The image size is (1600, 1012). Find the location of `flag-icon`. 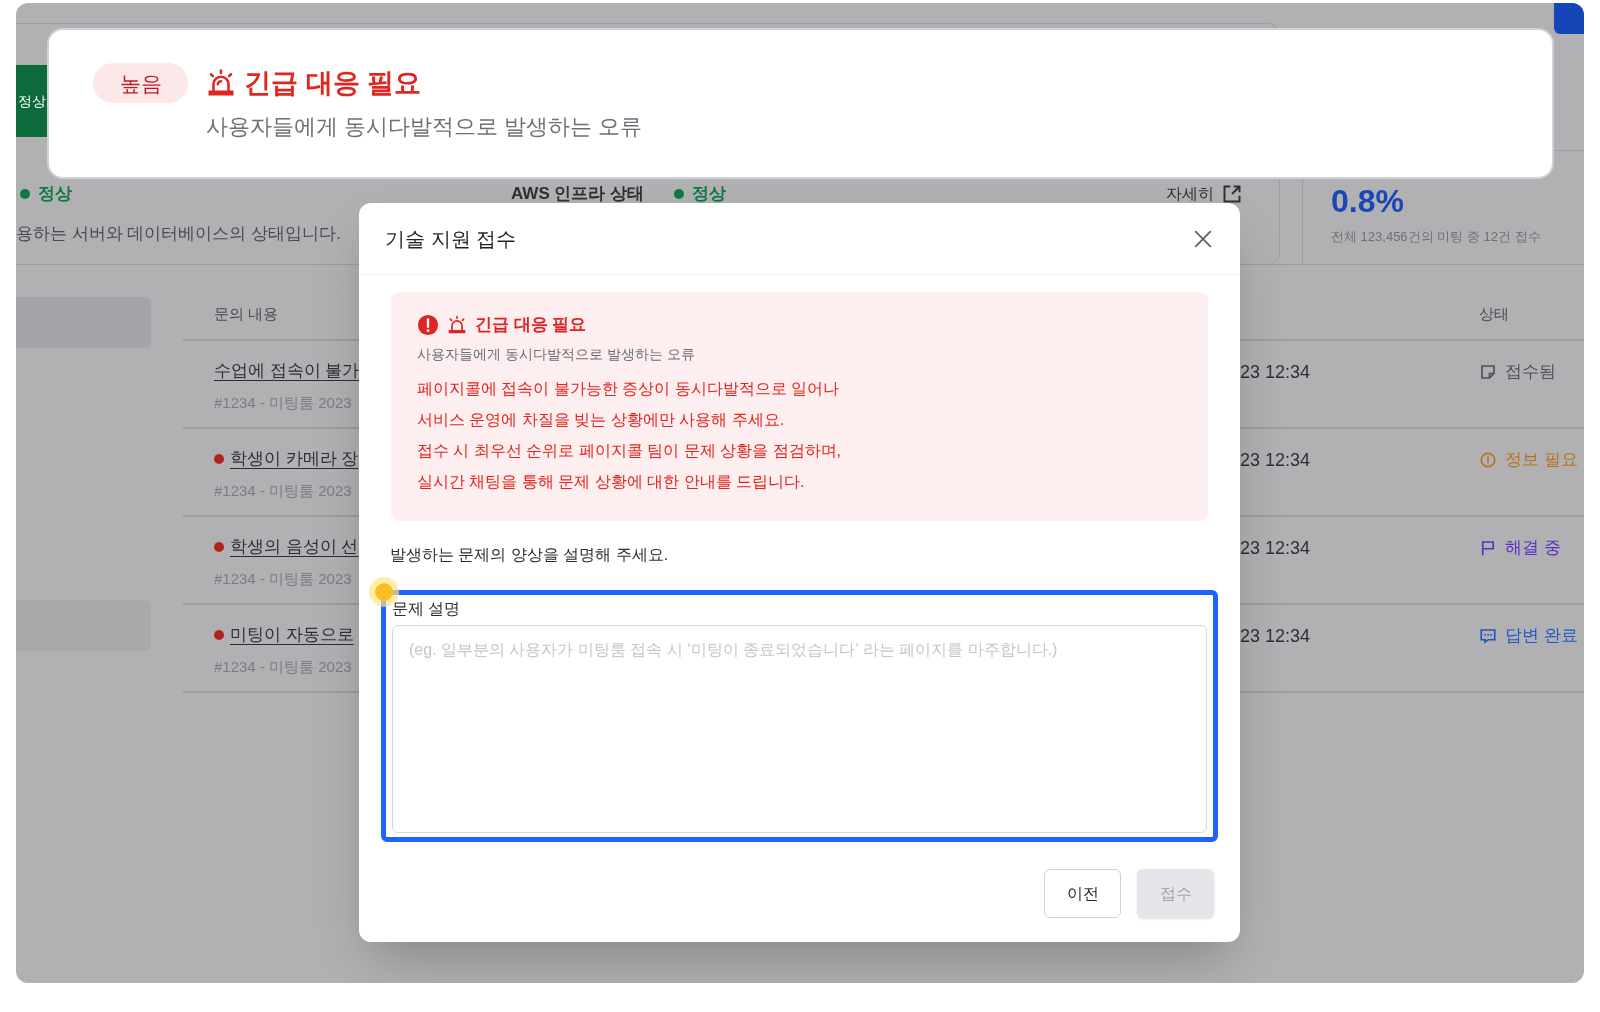

flag-icon is located at coordinates (1488, 547).